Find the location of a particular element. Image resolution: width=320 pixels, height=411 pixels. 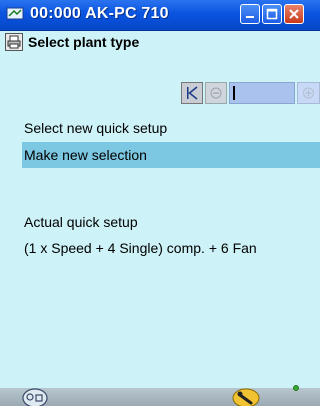

actual-quick-setup-value: (1 x Speed + 4 Single) comp. + 6 Fan is located at coordinates (140, 248).